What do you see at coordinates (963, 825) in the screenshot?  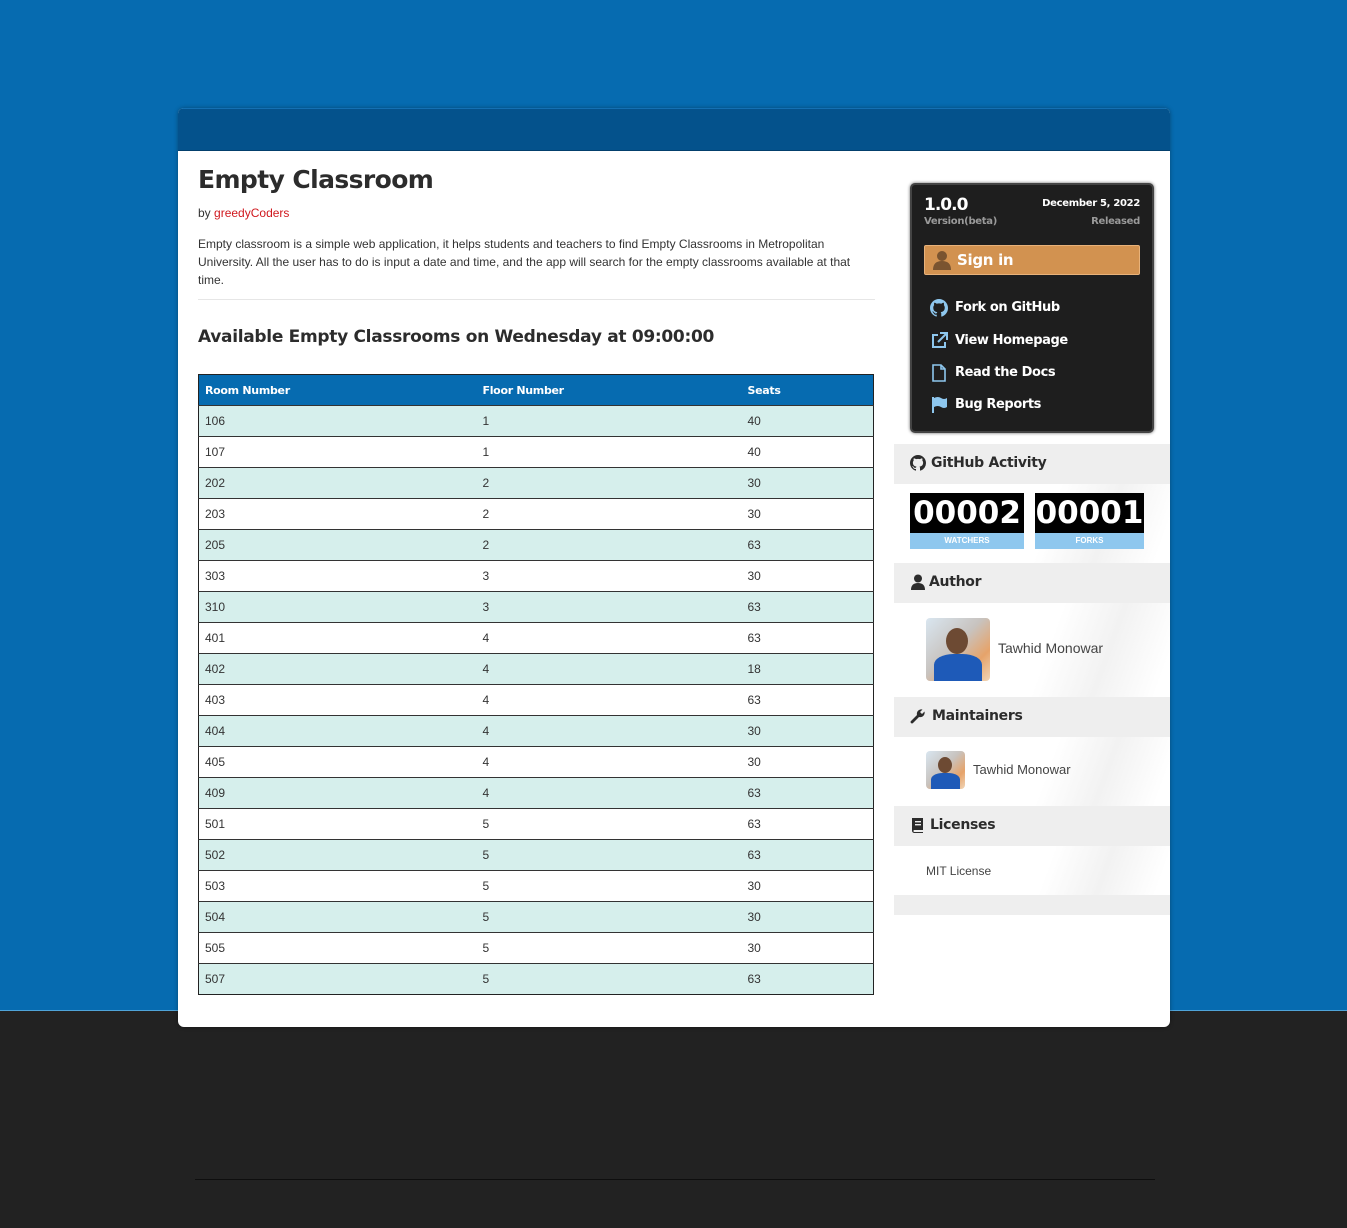 I see `licenses-heading: Licenses` at bounding box center [963, 825].